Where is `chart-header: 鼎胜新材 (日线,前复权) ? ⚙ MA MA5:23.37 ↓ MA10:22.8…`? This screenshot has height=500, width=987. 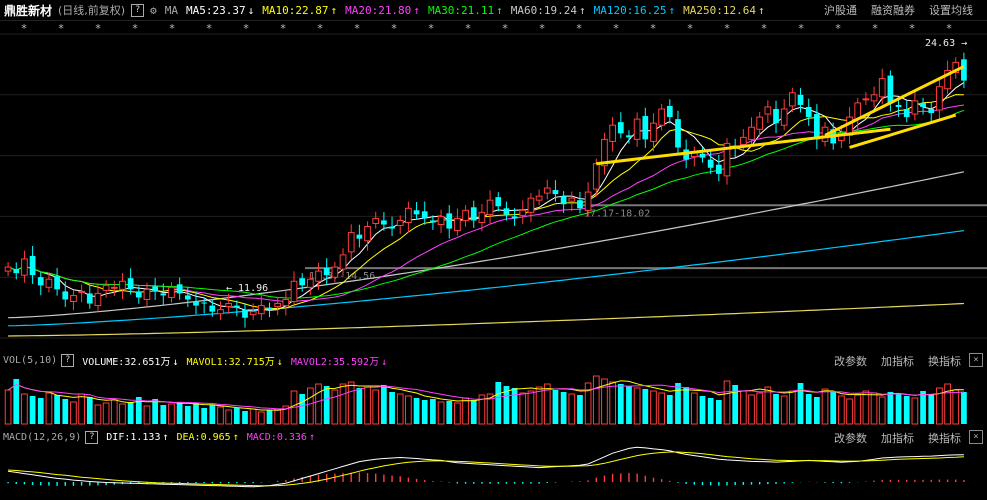 chart-header: 鼎胜新材 (日线,前复权) ? ⚙ MA MA5:23.37 ↓ MA10:22.8… is located at coordinates (493, 10).